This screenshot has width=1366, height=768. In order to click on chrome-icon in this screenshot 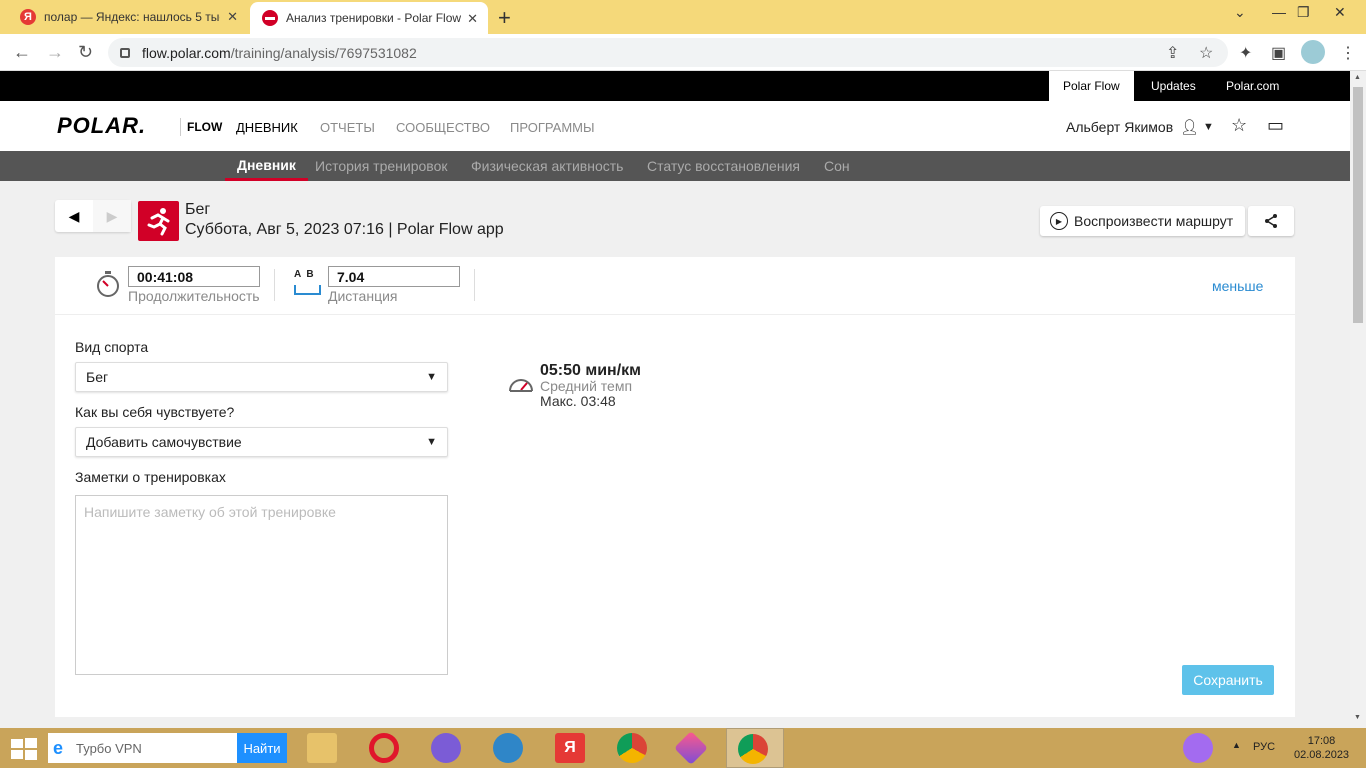, I will do `click(632, 748)`.